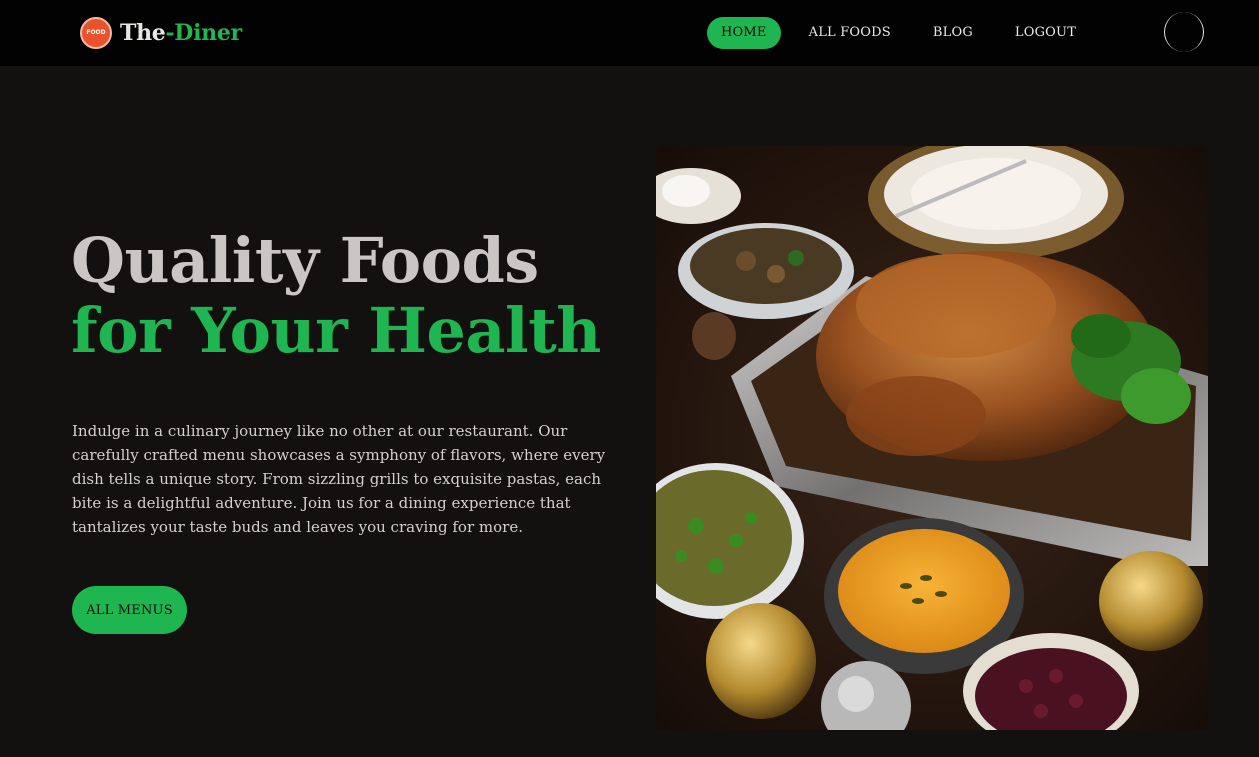 The image size is (1259, 757). I want to click on hero-title-line2: for Your Health, so click(336, 330).